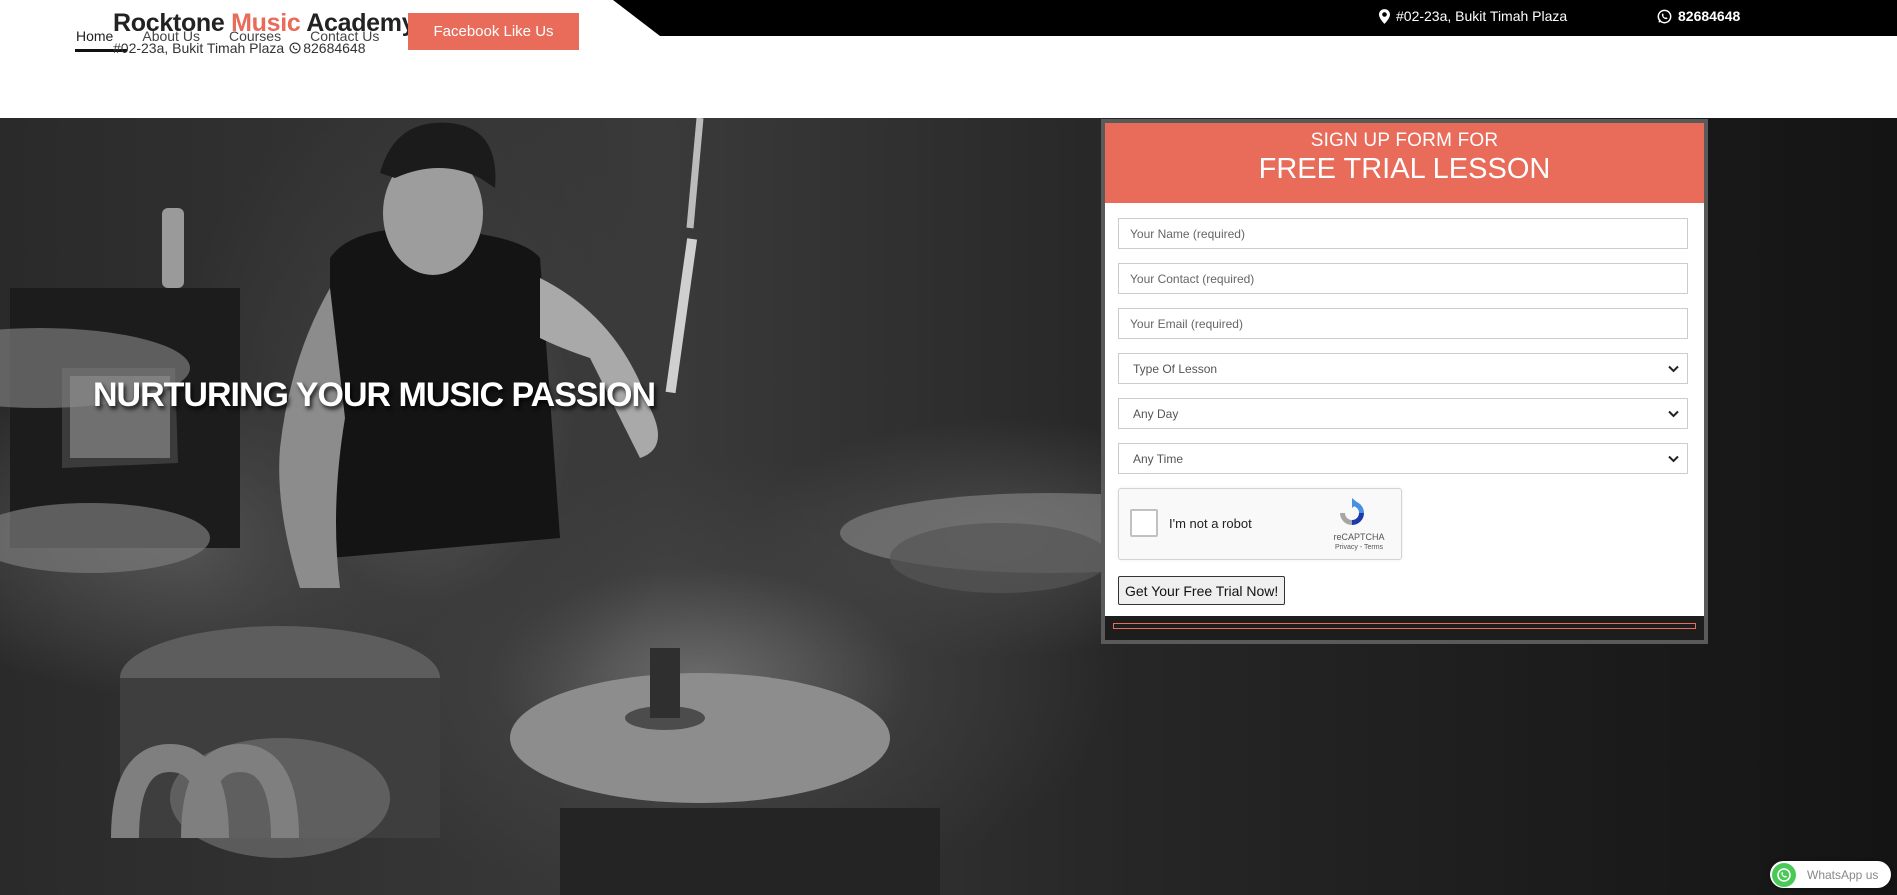 Image resolution: width=1897 pixels, height=895 pixels. I want to click on facebook-like-button: Facebook Like Us, so click(493, 31).